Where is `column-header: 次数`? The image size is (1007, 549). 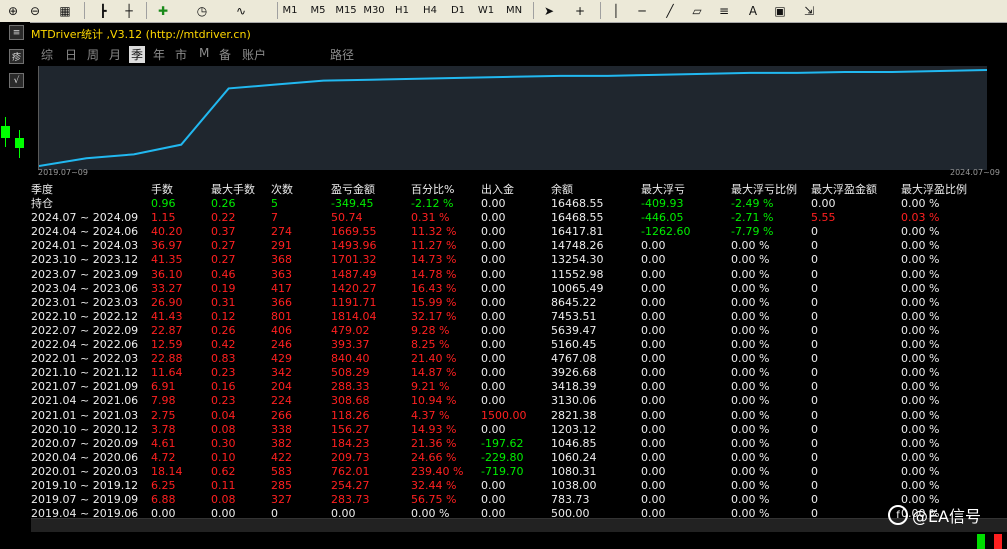
column-header: 次数 is located at coordinates (282, 190).